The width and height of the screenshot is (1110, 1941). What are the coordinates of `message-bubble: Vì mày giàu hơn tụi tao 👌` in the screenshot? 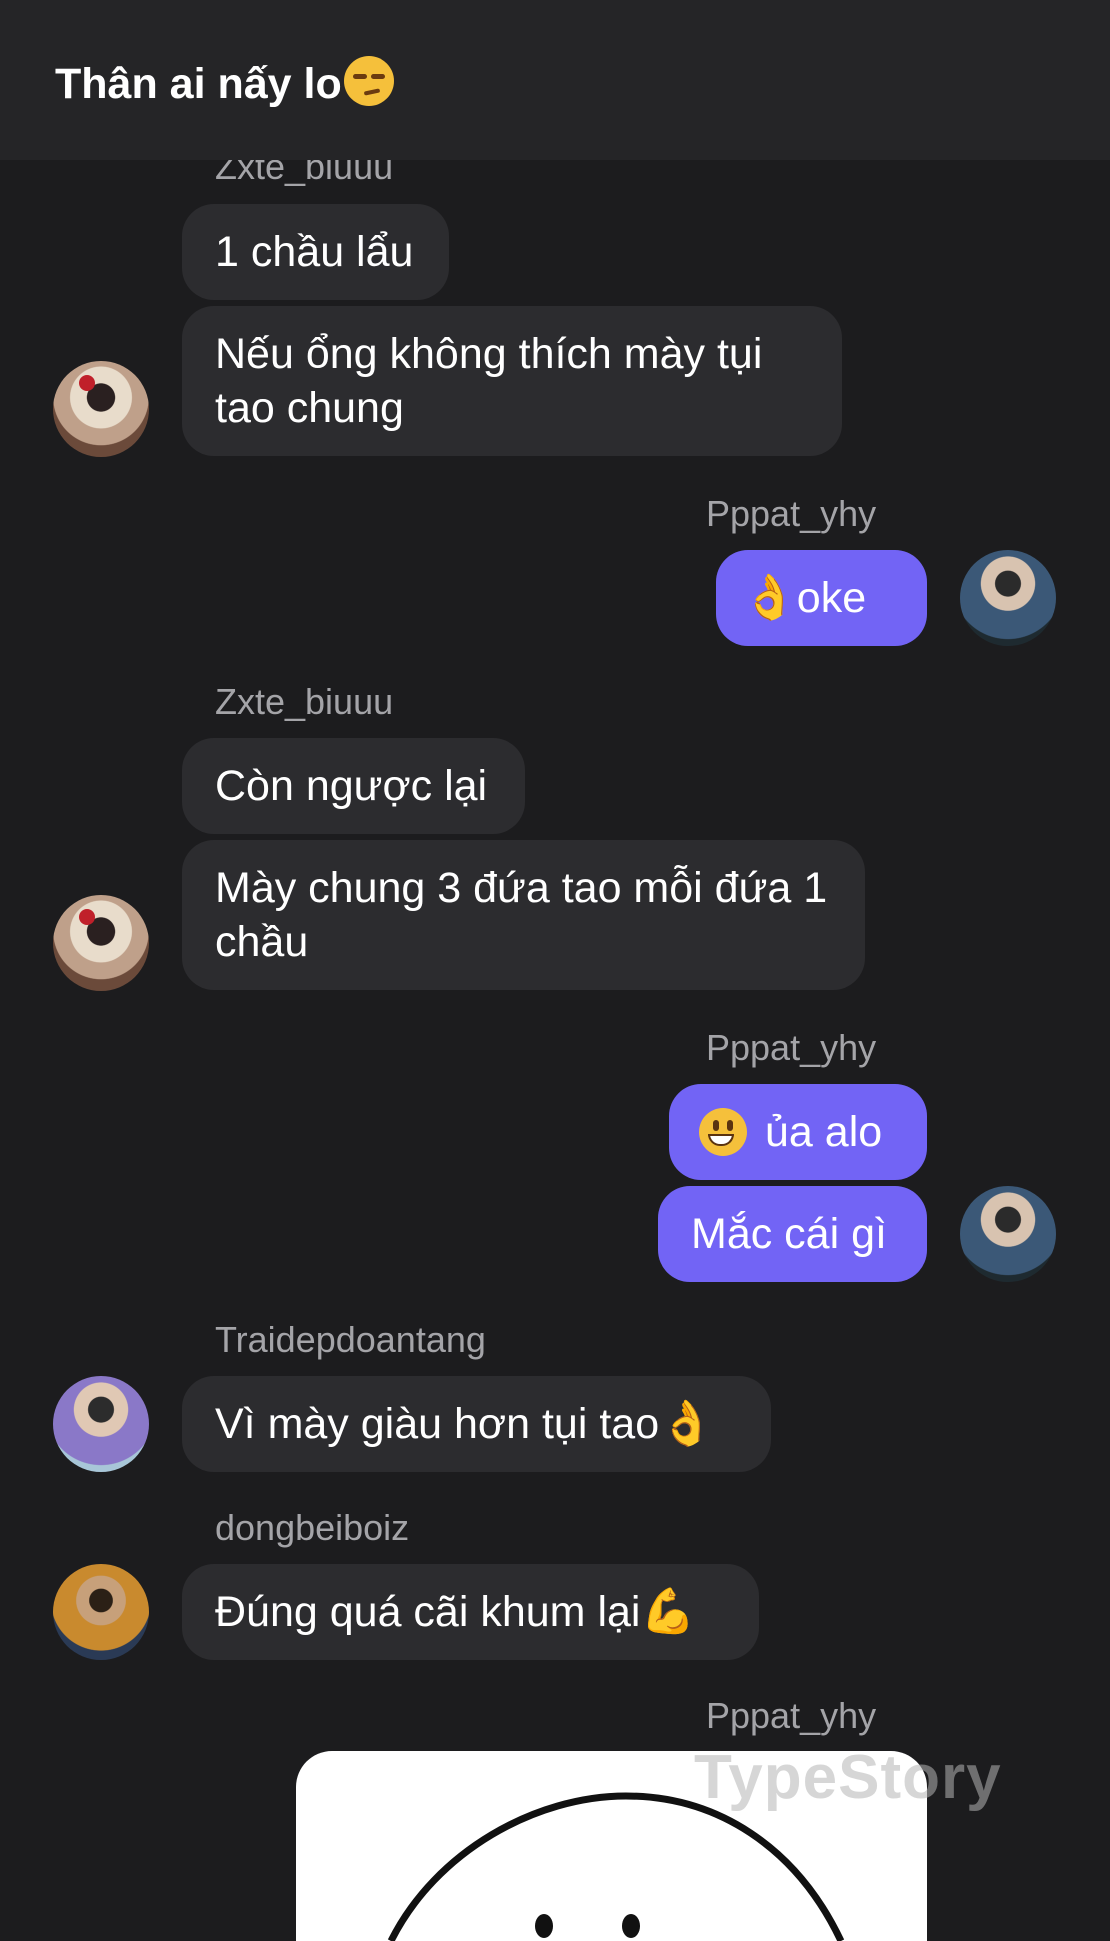 It's located at (476, 1424).